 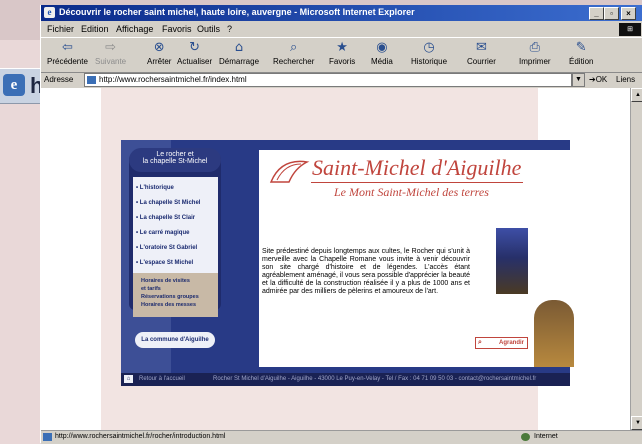 What do you see at coordinates (208, 29) in the screenshot?
I see `menu-outils: Outils` at bounding box center [208, 29].